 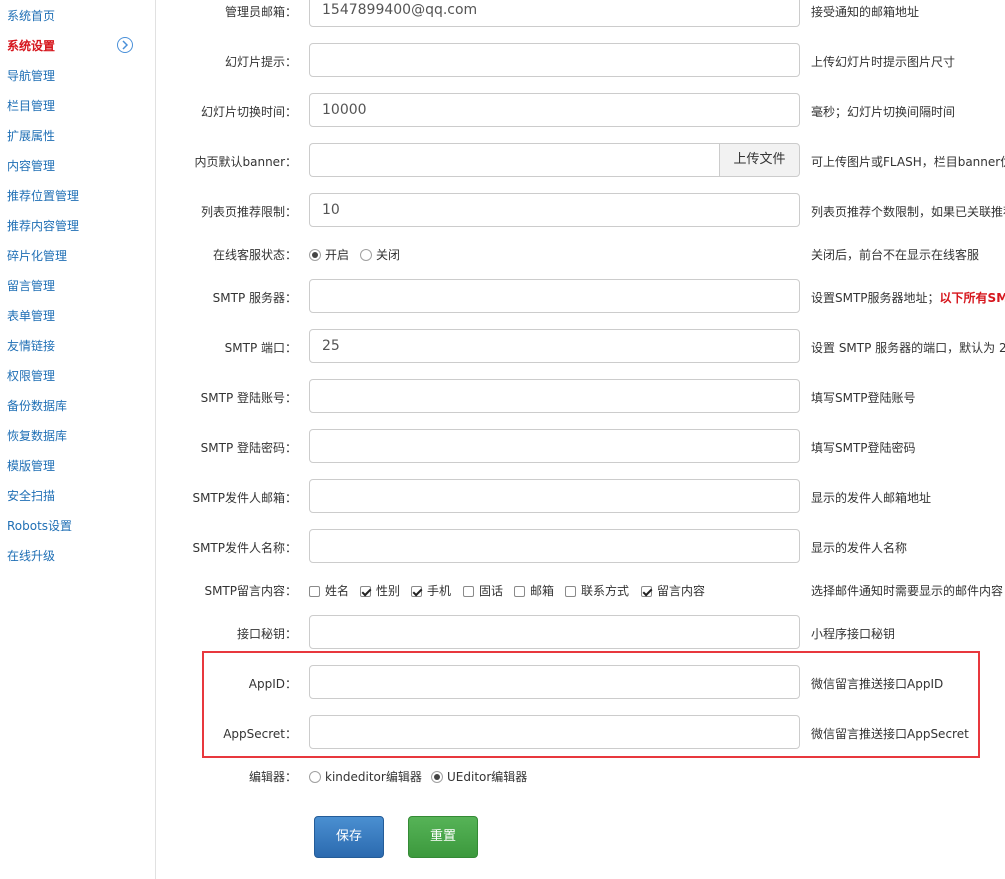 I want to click on online-service-hint: 关闭后，前台不在显示在线客服, so click(x=895, y=255).